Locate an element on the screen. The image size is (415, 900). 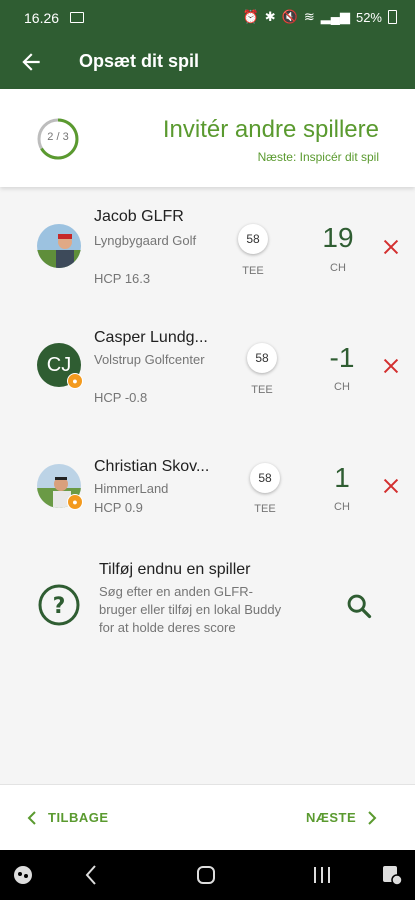
next-button-label: NÆSTE is located at coordinates (331, 817).